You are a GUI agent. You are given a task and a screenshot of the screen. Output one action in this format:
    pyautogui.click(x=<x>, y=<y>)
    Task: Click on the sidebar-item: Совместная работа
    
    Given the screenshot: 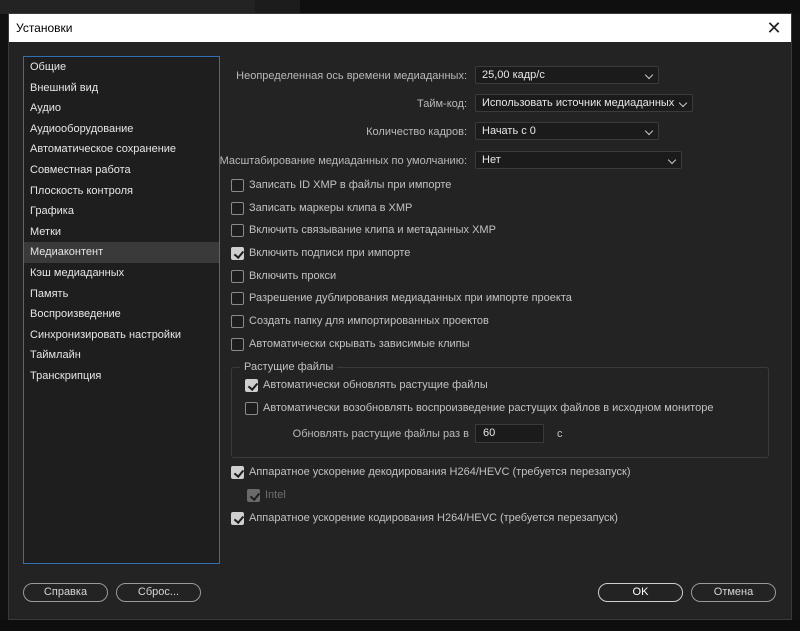 What is the action you would take?
    pyautogui.click(x=121, y=170)
    